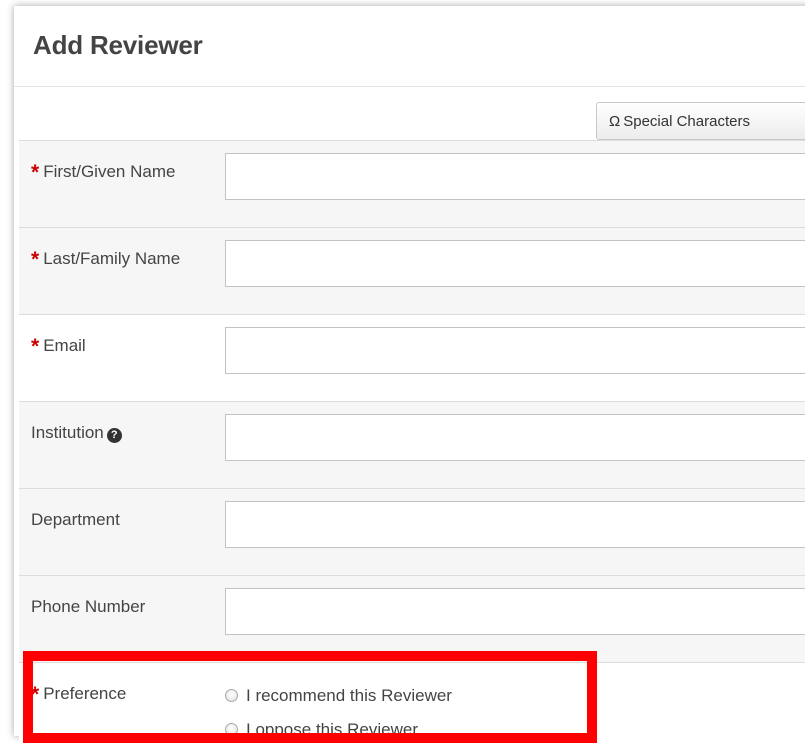 The height and width of the screenshot is (753, 805). I want to click on last-name-row: * Last/Family Name, so click(412, 271).